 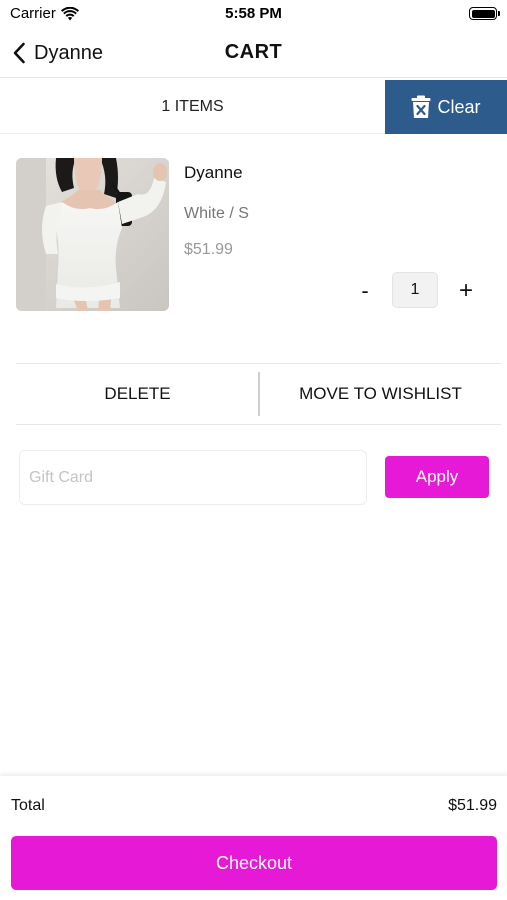 What do you see at coordinates (193, 477) in the screenshot?
I see `gift-card-input` at bounding box center [193, 477].